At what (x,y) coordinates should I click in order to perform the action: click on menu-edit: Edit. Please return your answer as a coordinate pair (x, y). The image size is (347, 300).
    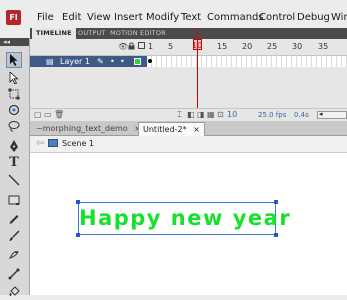
    Looking at the image, I should click on (71, 17).